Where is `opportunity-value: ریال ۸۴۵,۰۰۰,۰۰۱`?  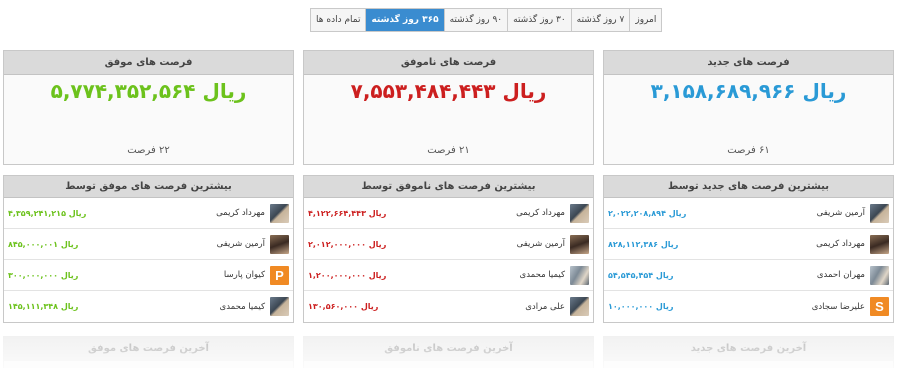 opportunity-value: ریال ۸۴۵,۰۰۰,۰۰۱ is located at coordinates (43, 244).